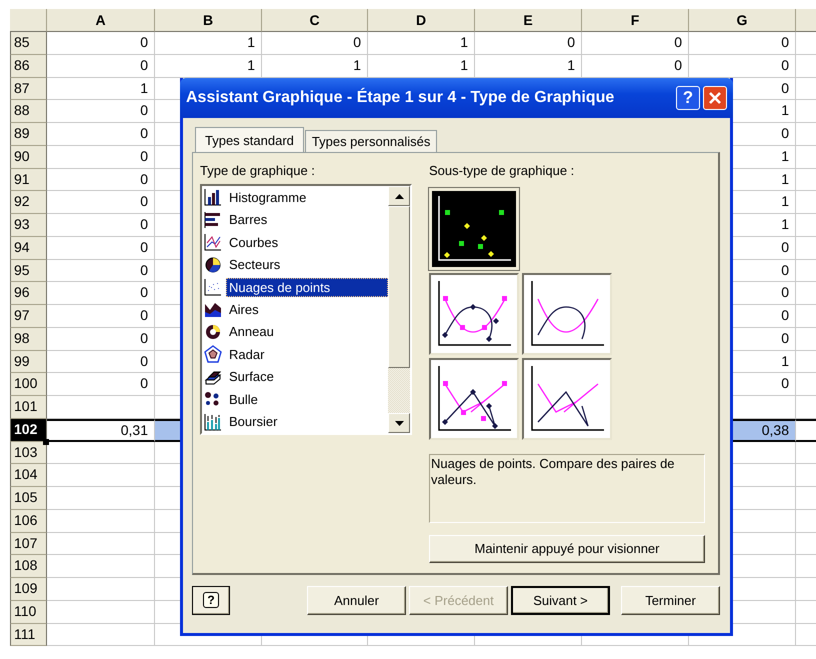 The image size is (816, 659). What do you see at coordinates (528, 20) in the screenshot?
I see `column-header: E` at bounding box center [528, 20].